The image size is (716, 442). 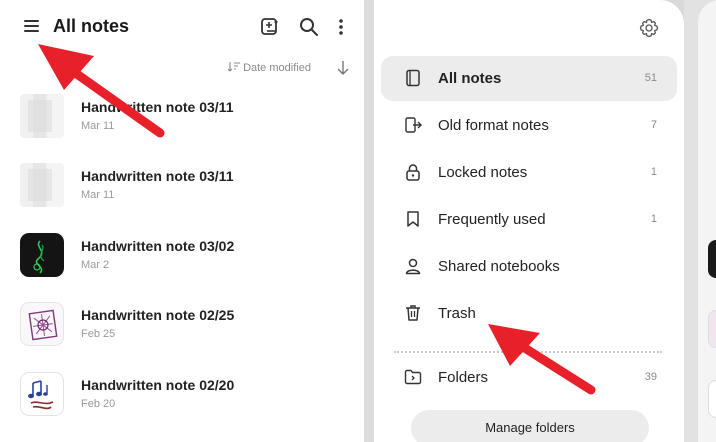 What do you see at coordinates (650, 78) in the screenshot?
I see `drawer-item-count: 51` at bounding box center [650, 78].